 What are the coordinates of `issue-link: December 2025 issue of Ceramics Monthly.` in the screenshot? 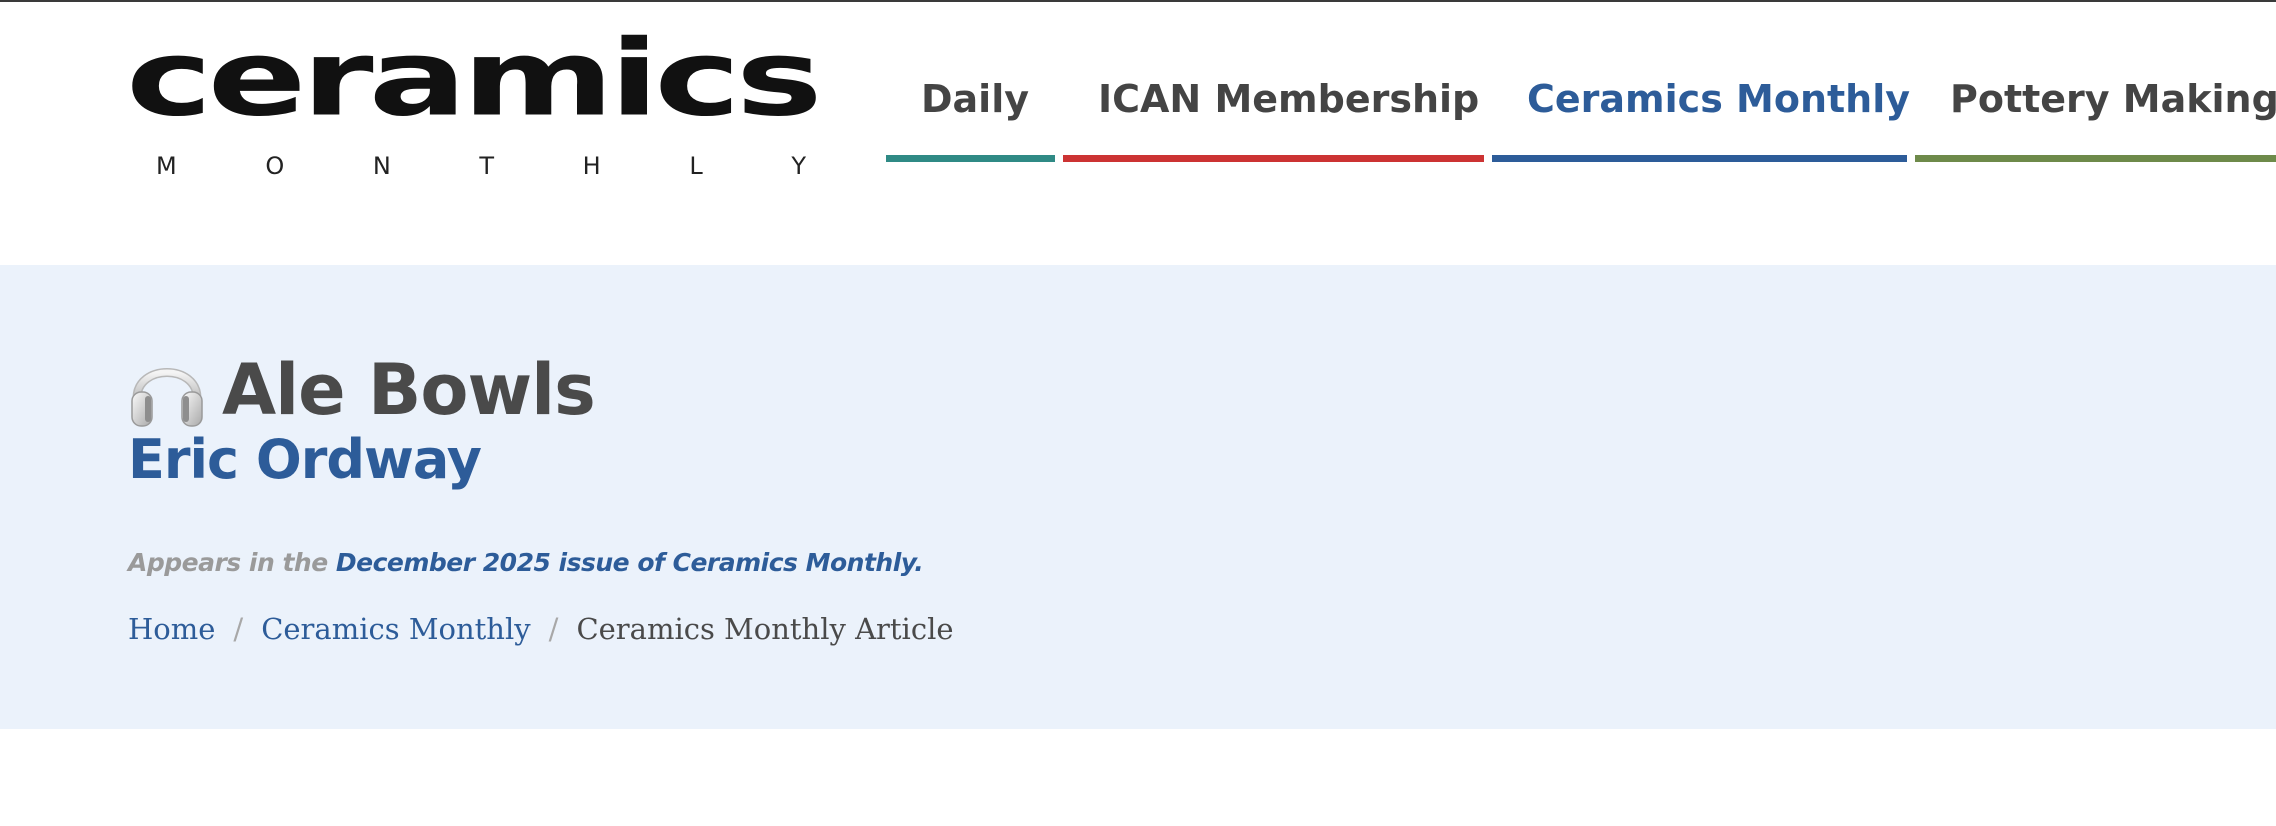 It's located at (630, 562).